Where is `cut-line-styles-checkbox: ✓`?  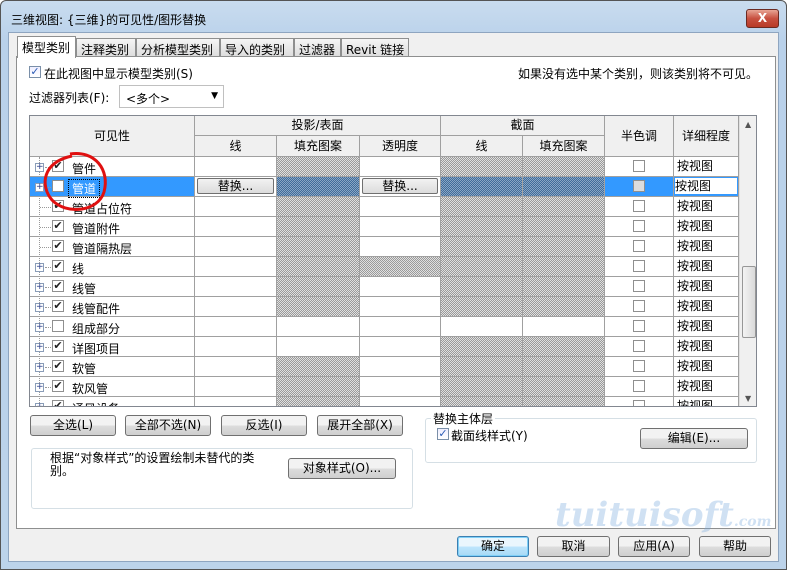
cut-line-styles-checkbox: ✓ is located at coordinates (443, 434).